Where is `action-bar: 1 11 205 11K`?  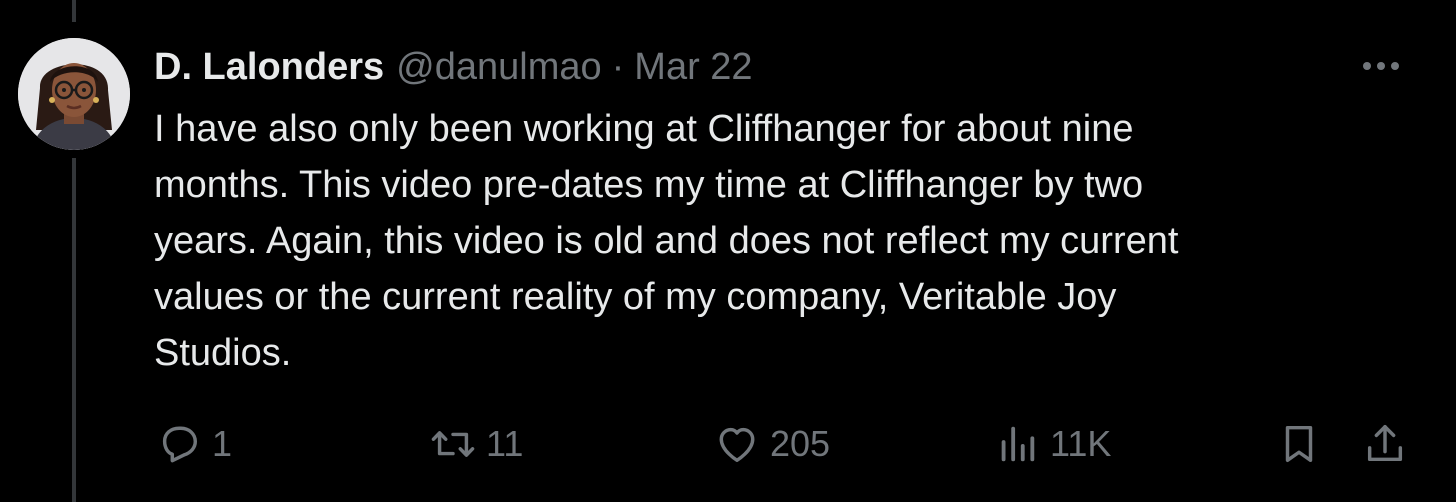 action-bar: 1 11 205 11K is located at coordinates (728, 444).